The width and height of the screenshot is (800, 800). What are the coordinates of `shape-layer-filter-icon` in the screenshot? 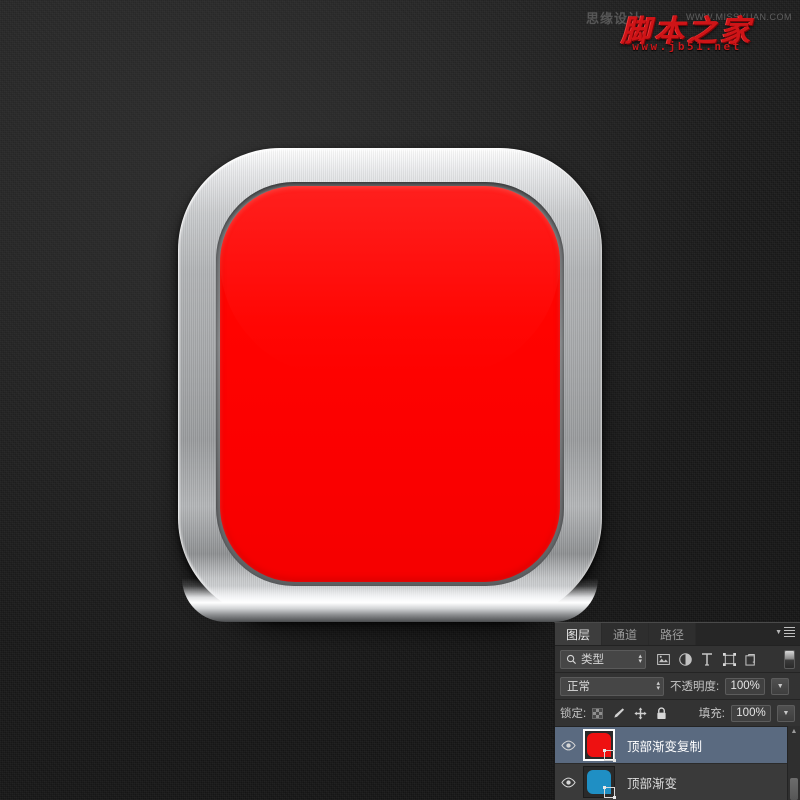 It's located at (729, 659).